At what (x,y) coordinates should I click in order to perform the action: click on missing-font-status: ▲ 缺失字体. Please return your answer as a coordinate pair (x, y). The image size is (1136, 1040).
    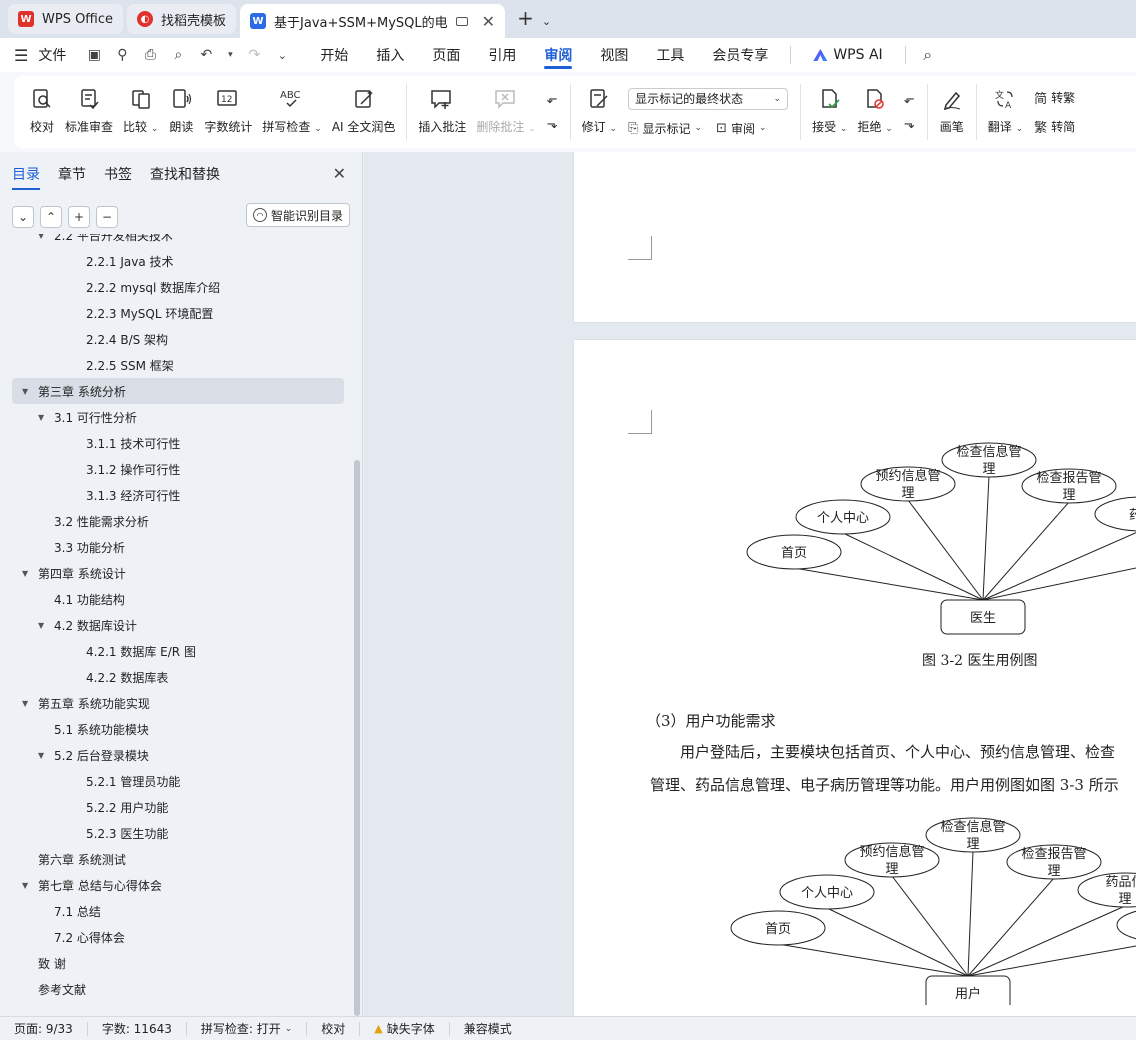
    Looking at the image, I should click on (405, 1028).